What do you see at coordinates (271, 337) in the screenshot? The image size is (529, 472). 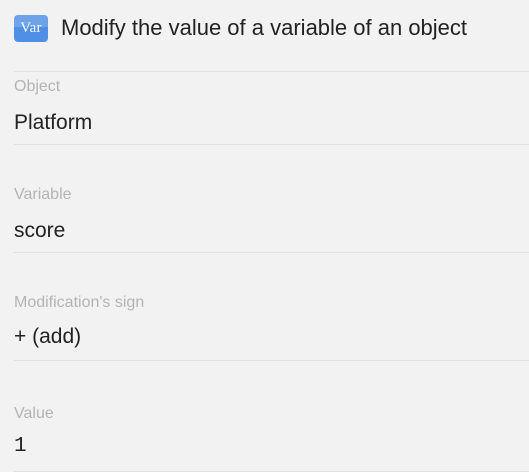 I see `modification-sign-value: + (add)` at bounding box center [271, 337].